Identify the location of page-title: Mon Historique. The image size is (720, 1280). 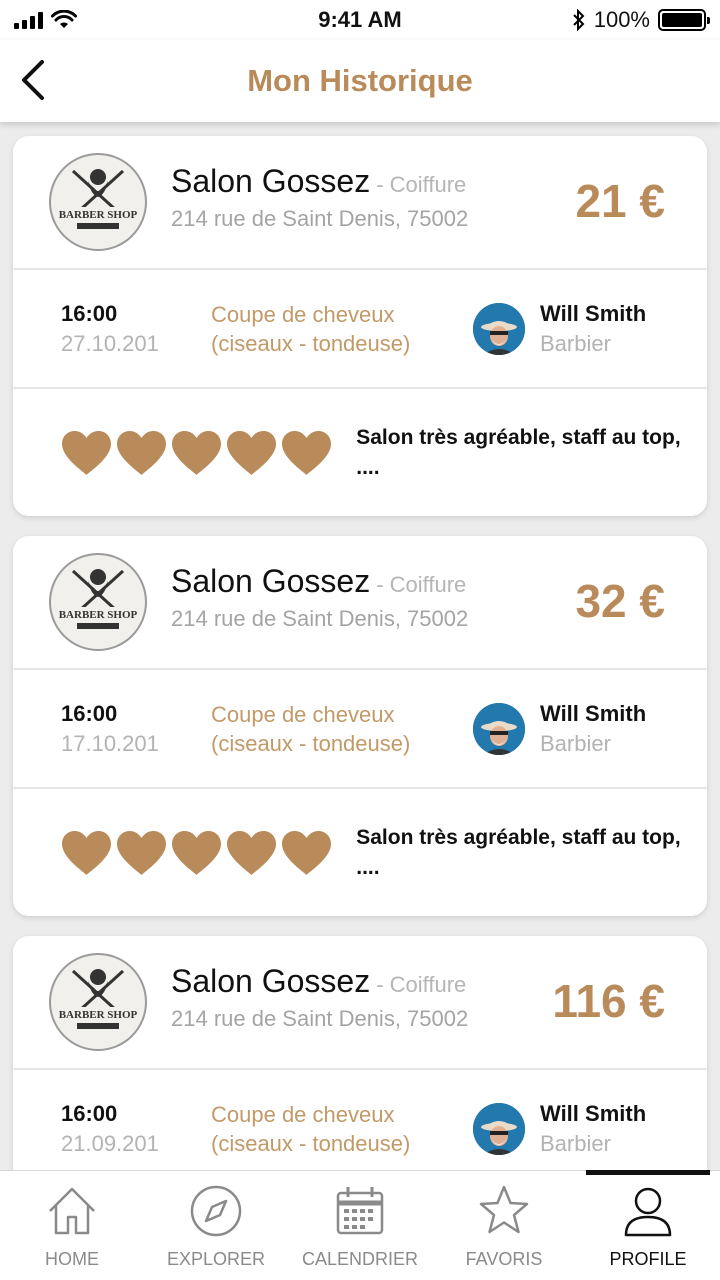
(360, 80).